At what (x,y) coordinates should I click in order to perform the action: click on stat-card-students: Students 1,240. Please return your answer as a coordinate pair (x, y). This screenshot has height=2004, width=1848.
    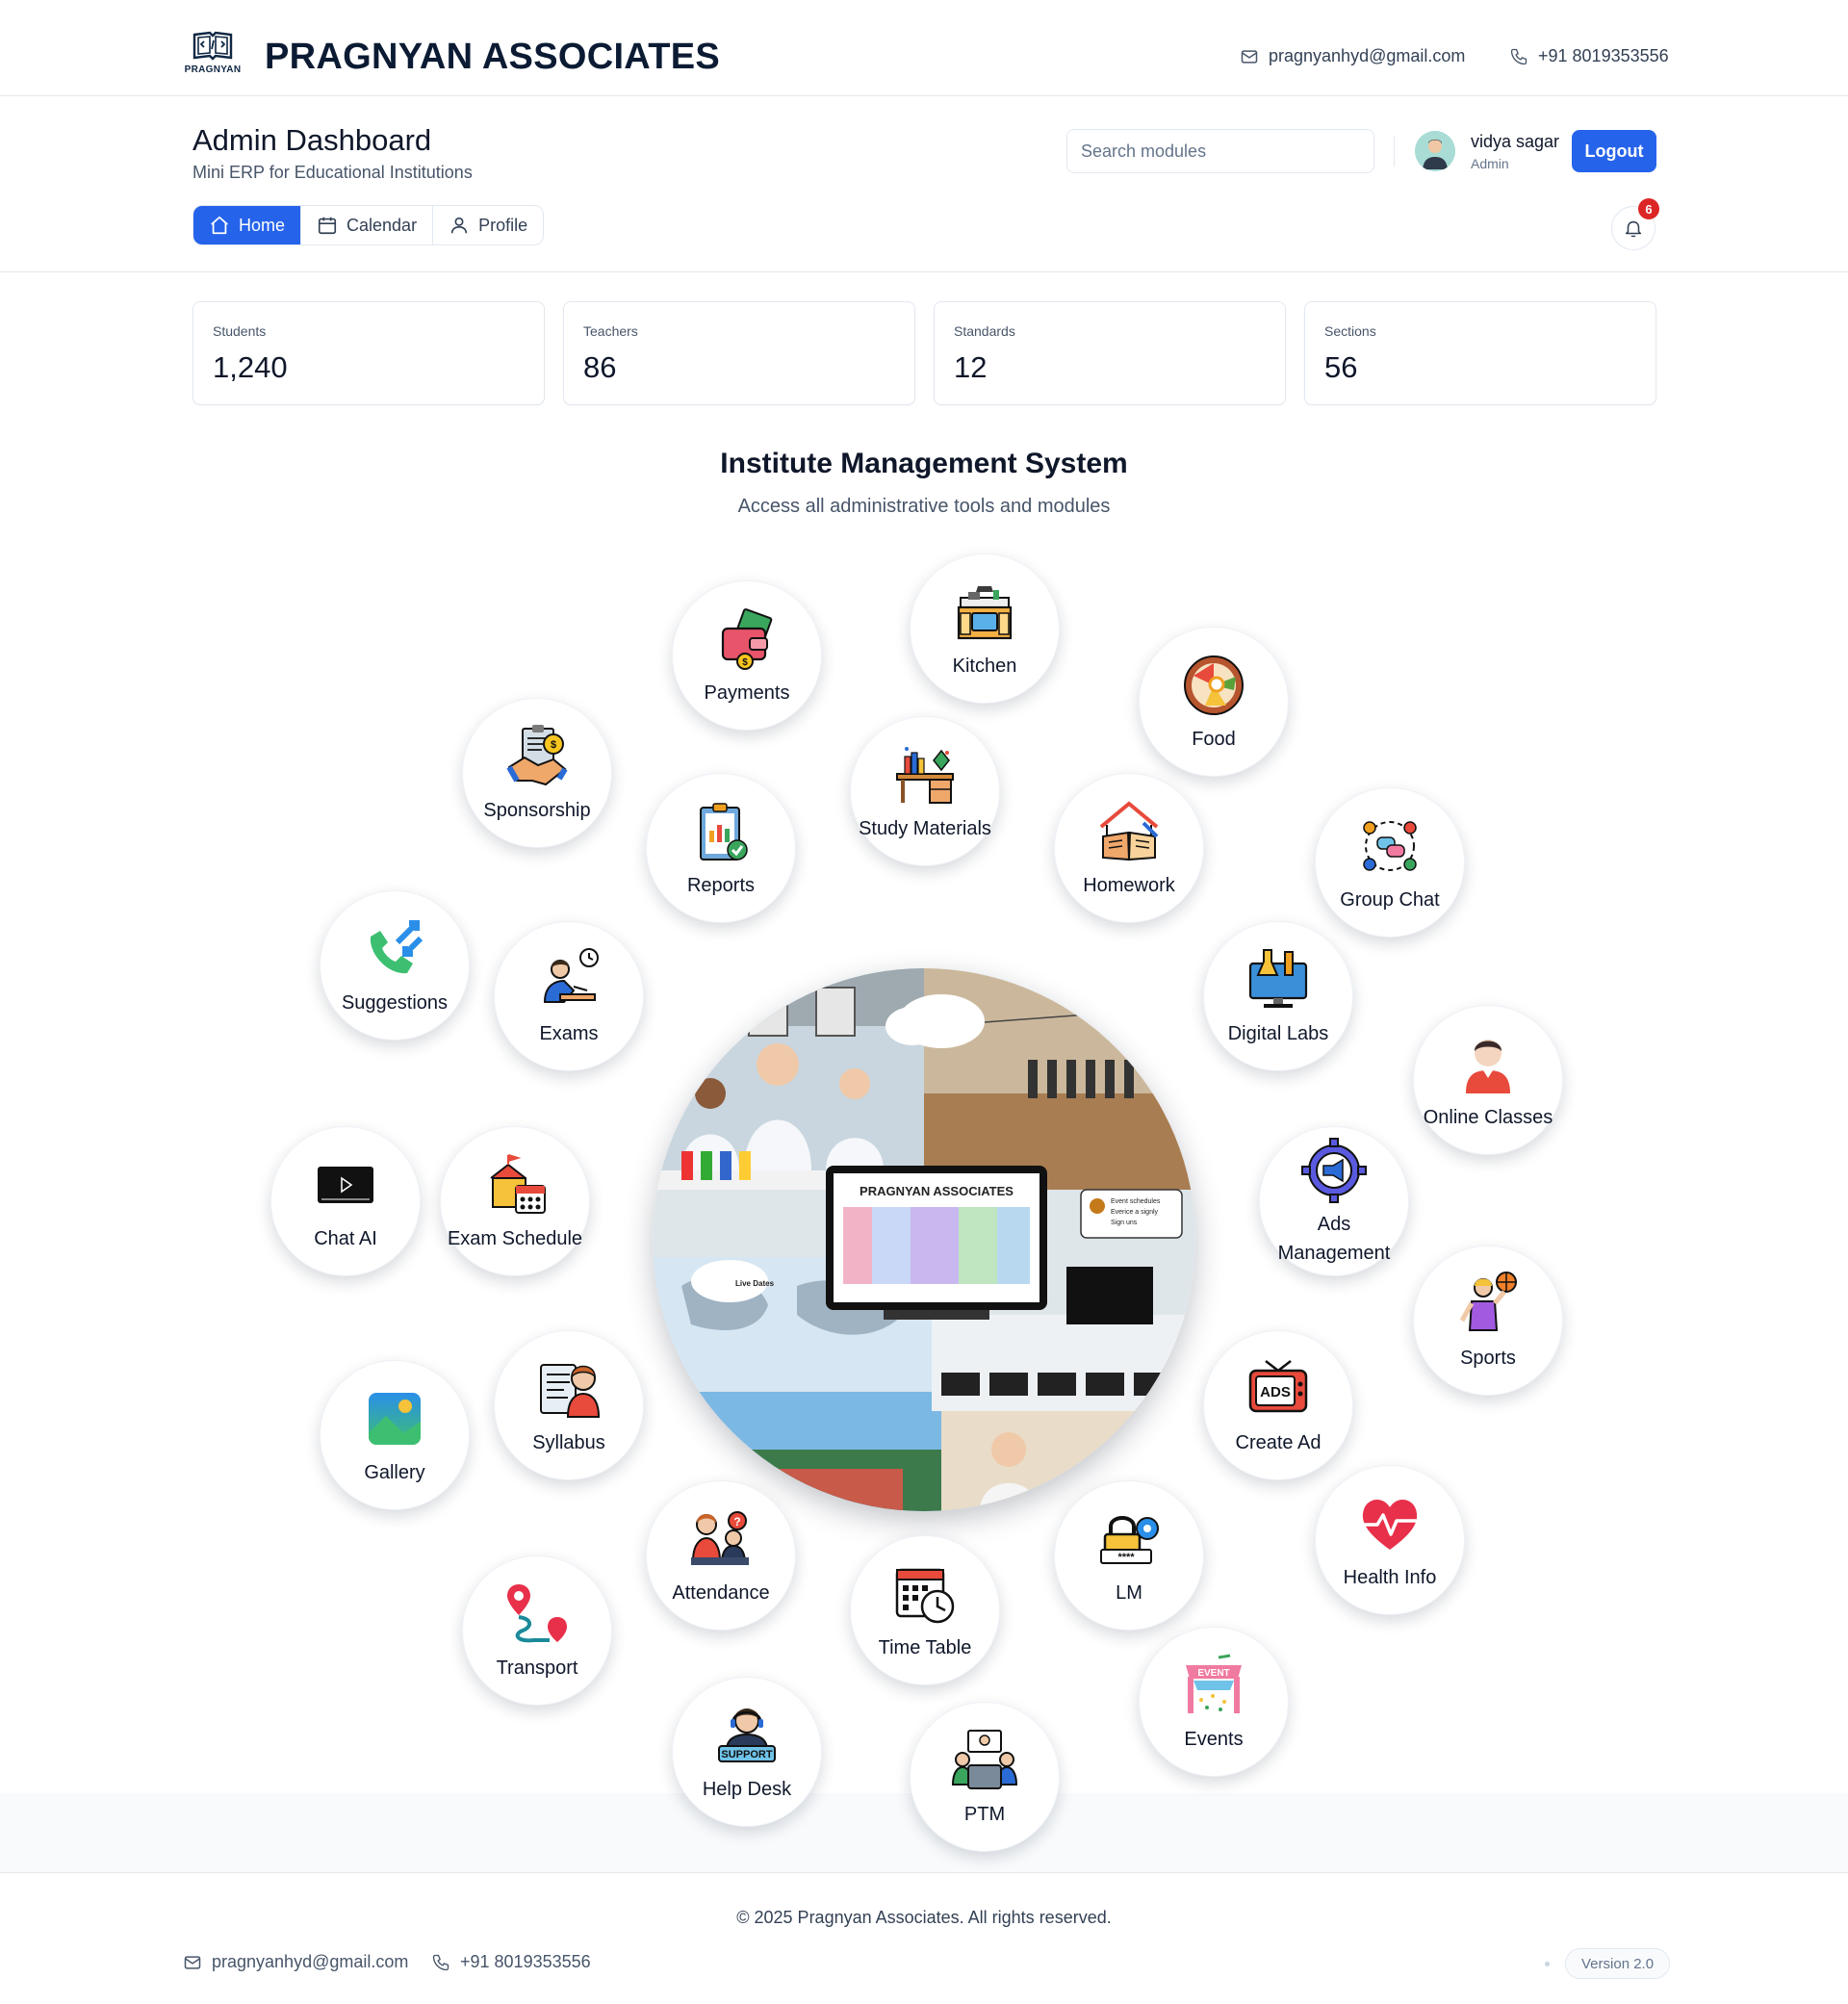
    Looking at the image, I should click on (368, 353).